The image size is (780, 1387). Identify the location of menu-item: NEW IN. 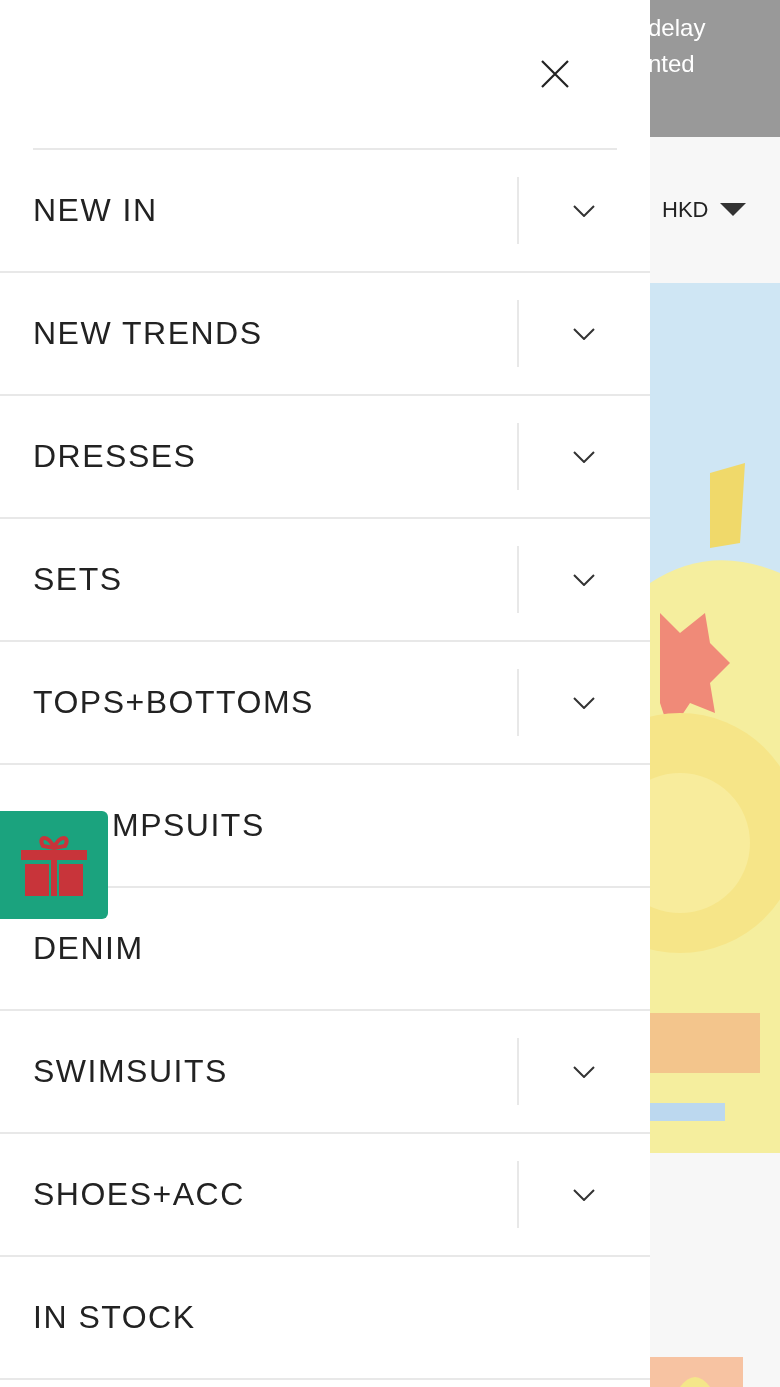
(95, 210).